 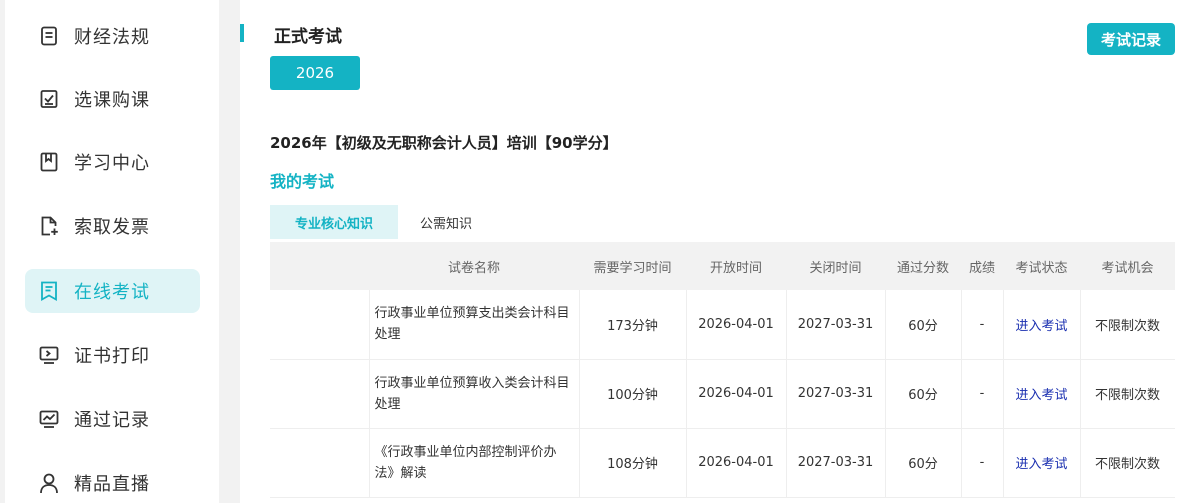 I want to click on sidebar-item-finance-law: 财经法规, so click(x=112, y=36).